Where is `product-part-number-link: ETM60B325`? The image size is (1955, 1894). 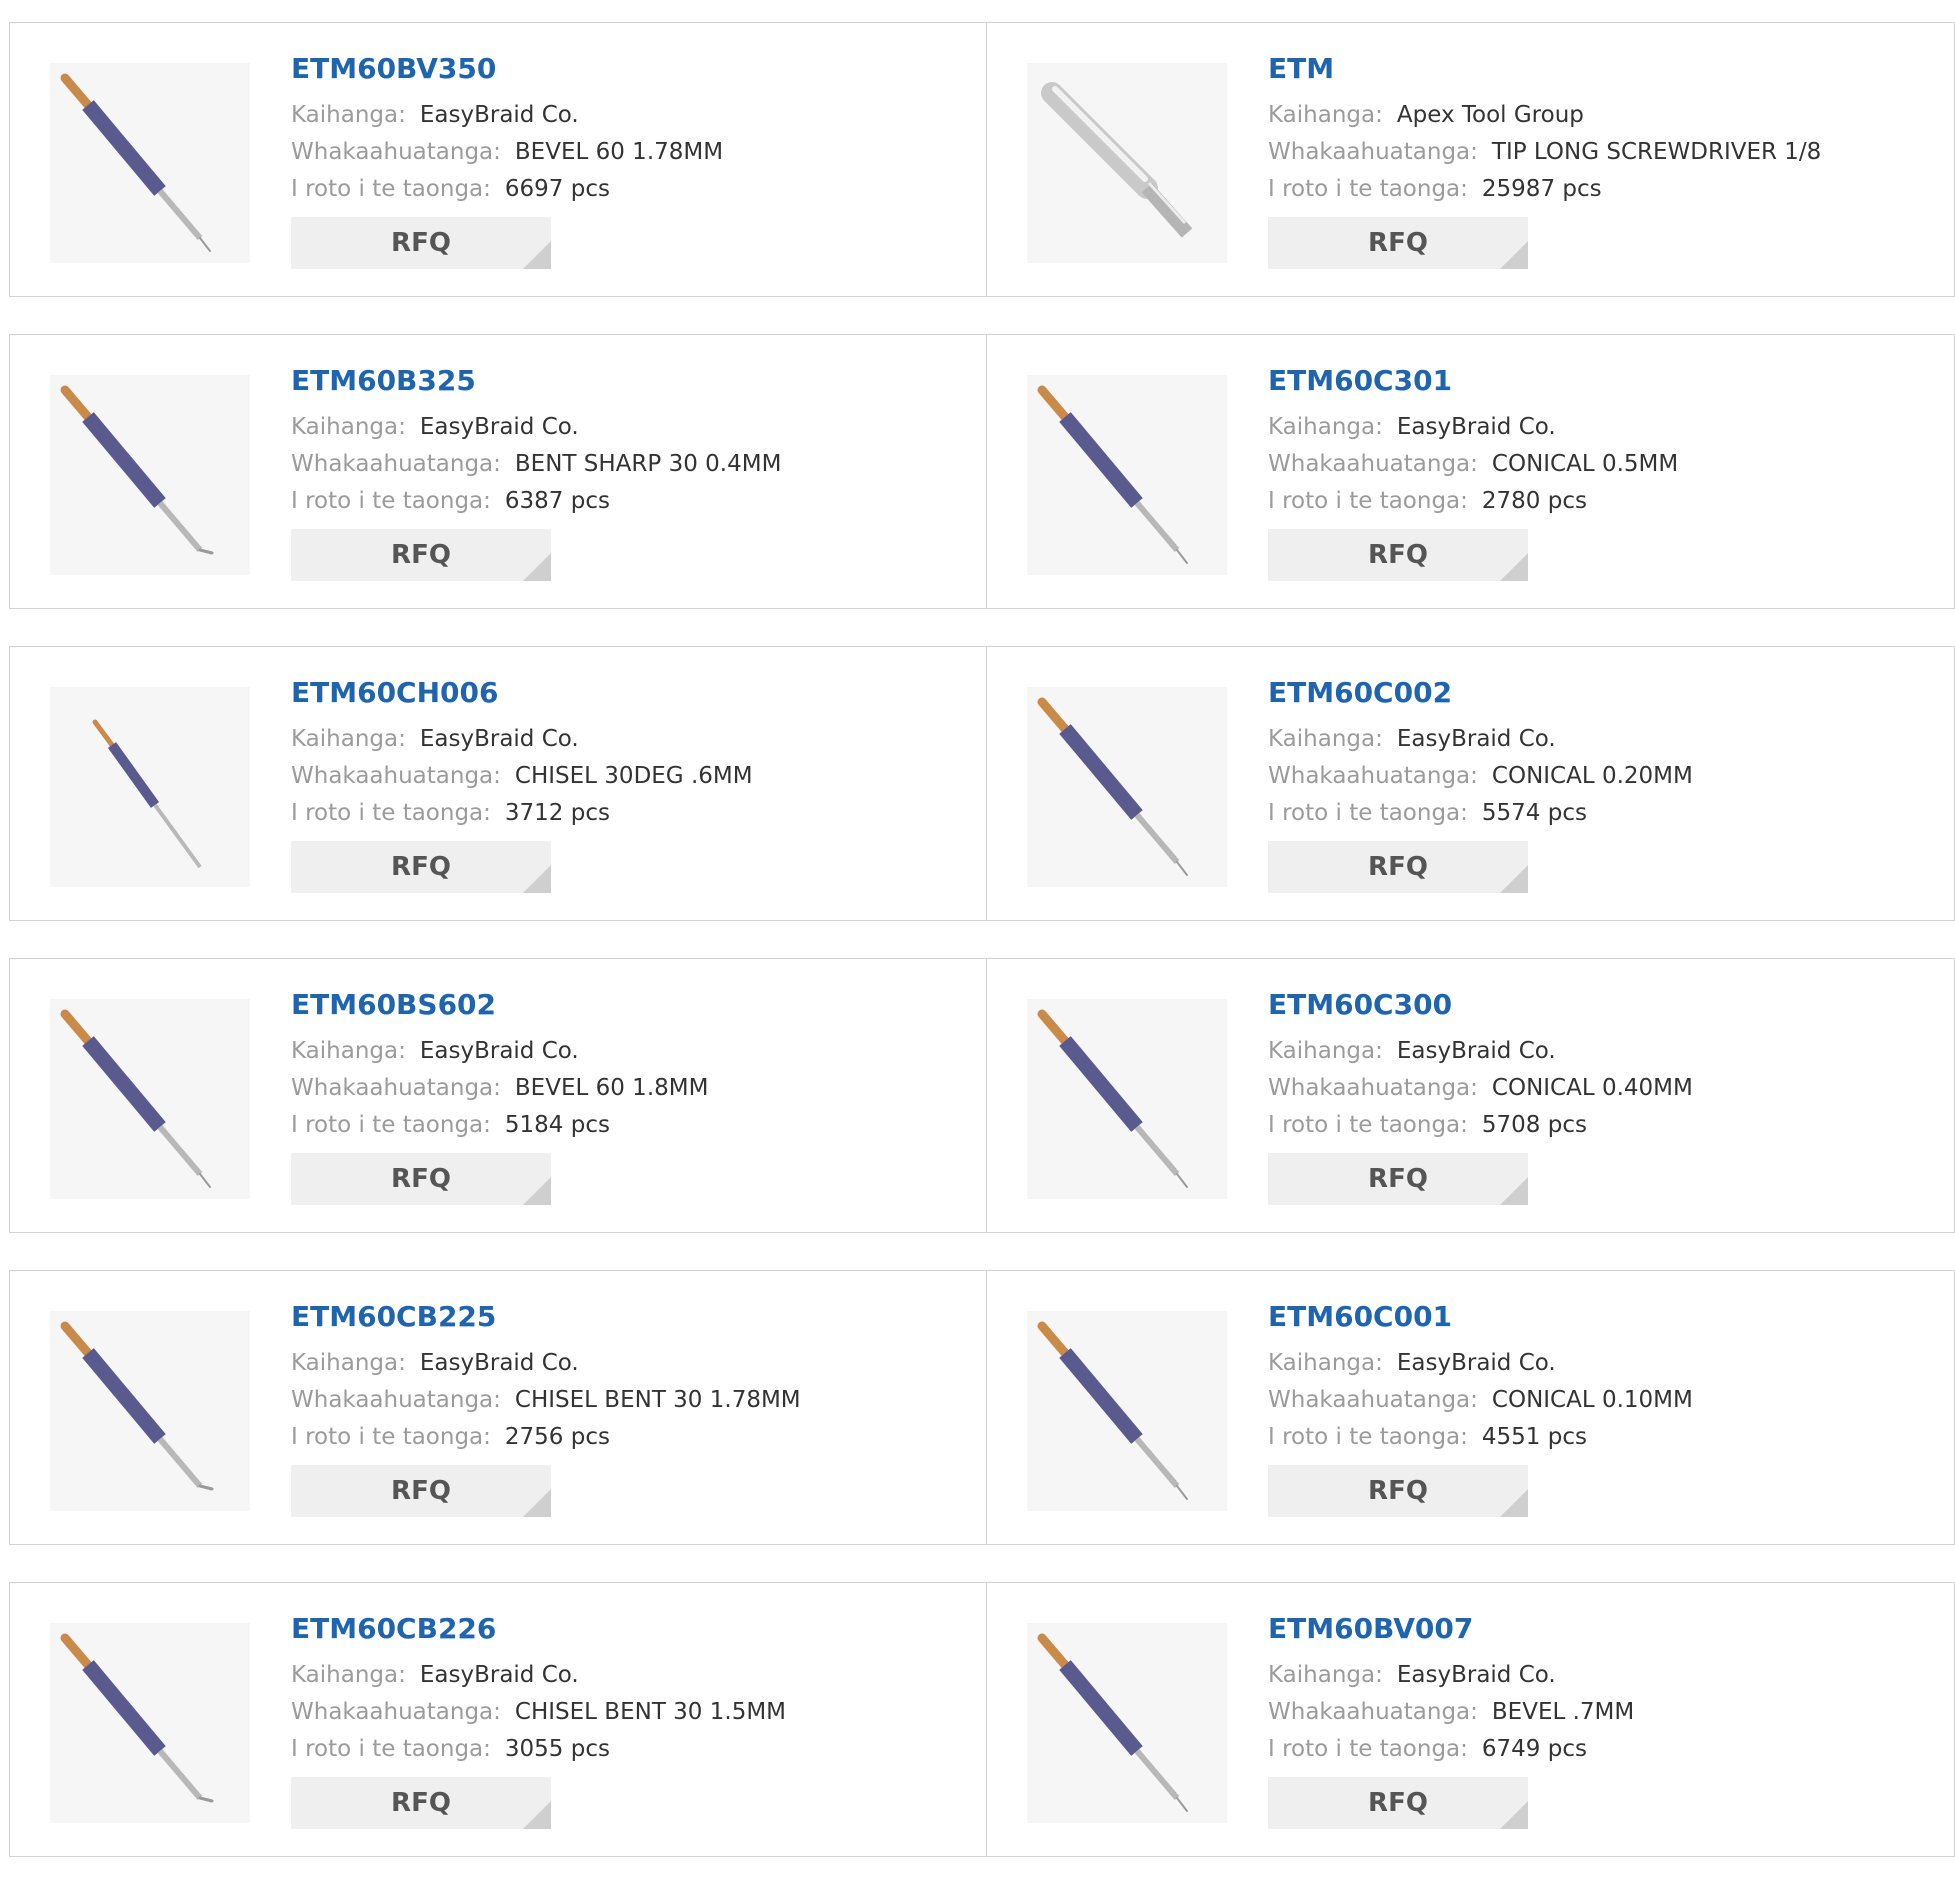
product-part-number-link: ETM60B325 is located at coordinates (633, 381).